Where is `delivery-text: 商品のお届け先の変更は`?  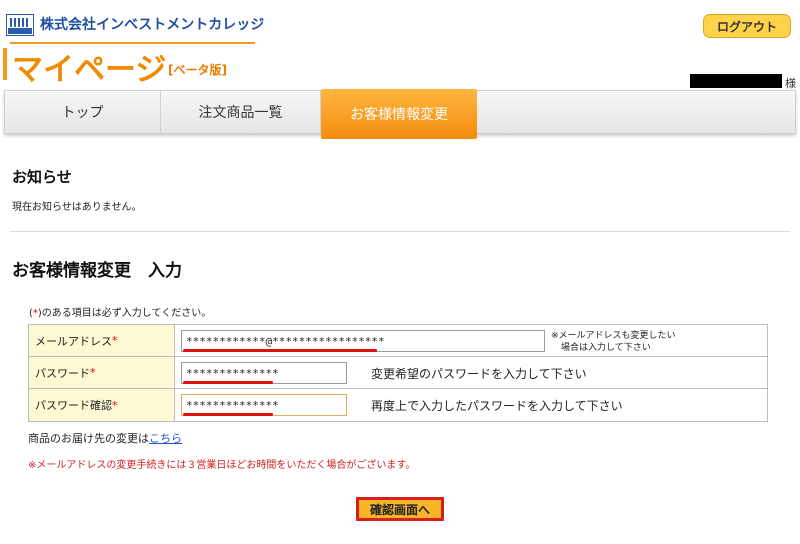 delivery-text: 商品のお届け先の変更は is located at coordinates (88, 438).